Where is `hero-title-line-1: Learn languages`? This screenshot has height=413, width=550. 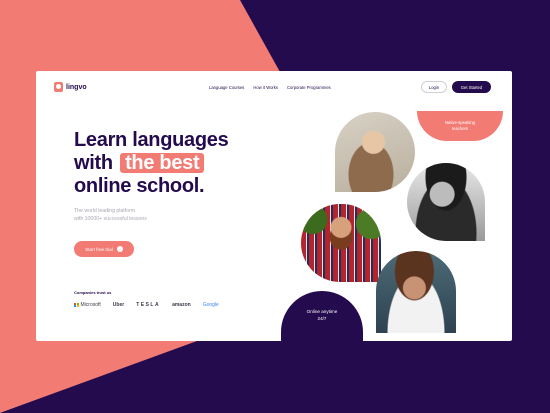
hero-title-line-1: Learn languages is located at coordinates (151, 140).